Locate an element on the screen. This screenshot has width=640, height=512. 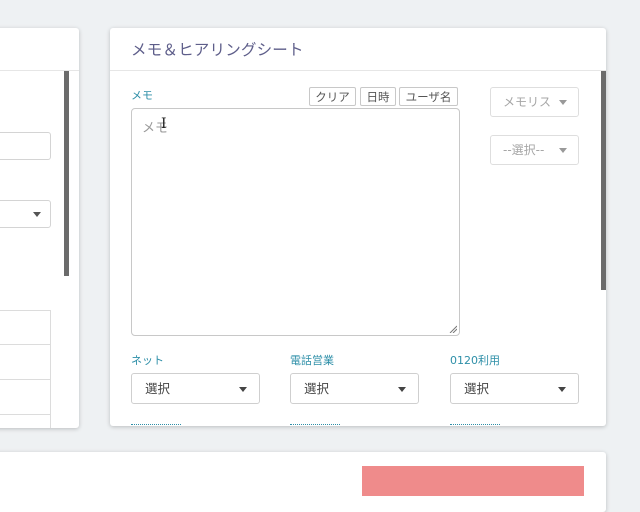
bottom-panel is located at coordinates (303, 482).